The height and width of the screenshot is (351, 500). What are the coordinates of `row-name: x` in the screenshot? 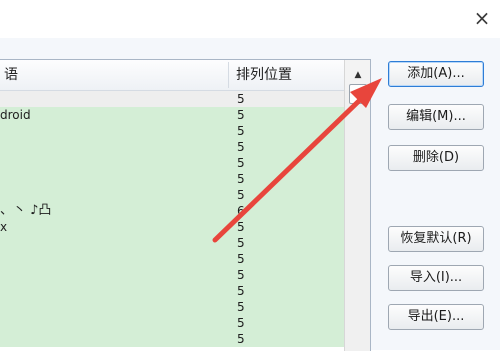 It's located at (4, 227).